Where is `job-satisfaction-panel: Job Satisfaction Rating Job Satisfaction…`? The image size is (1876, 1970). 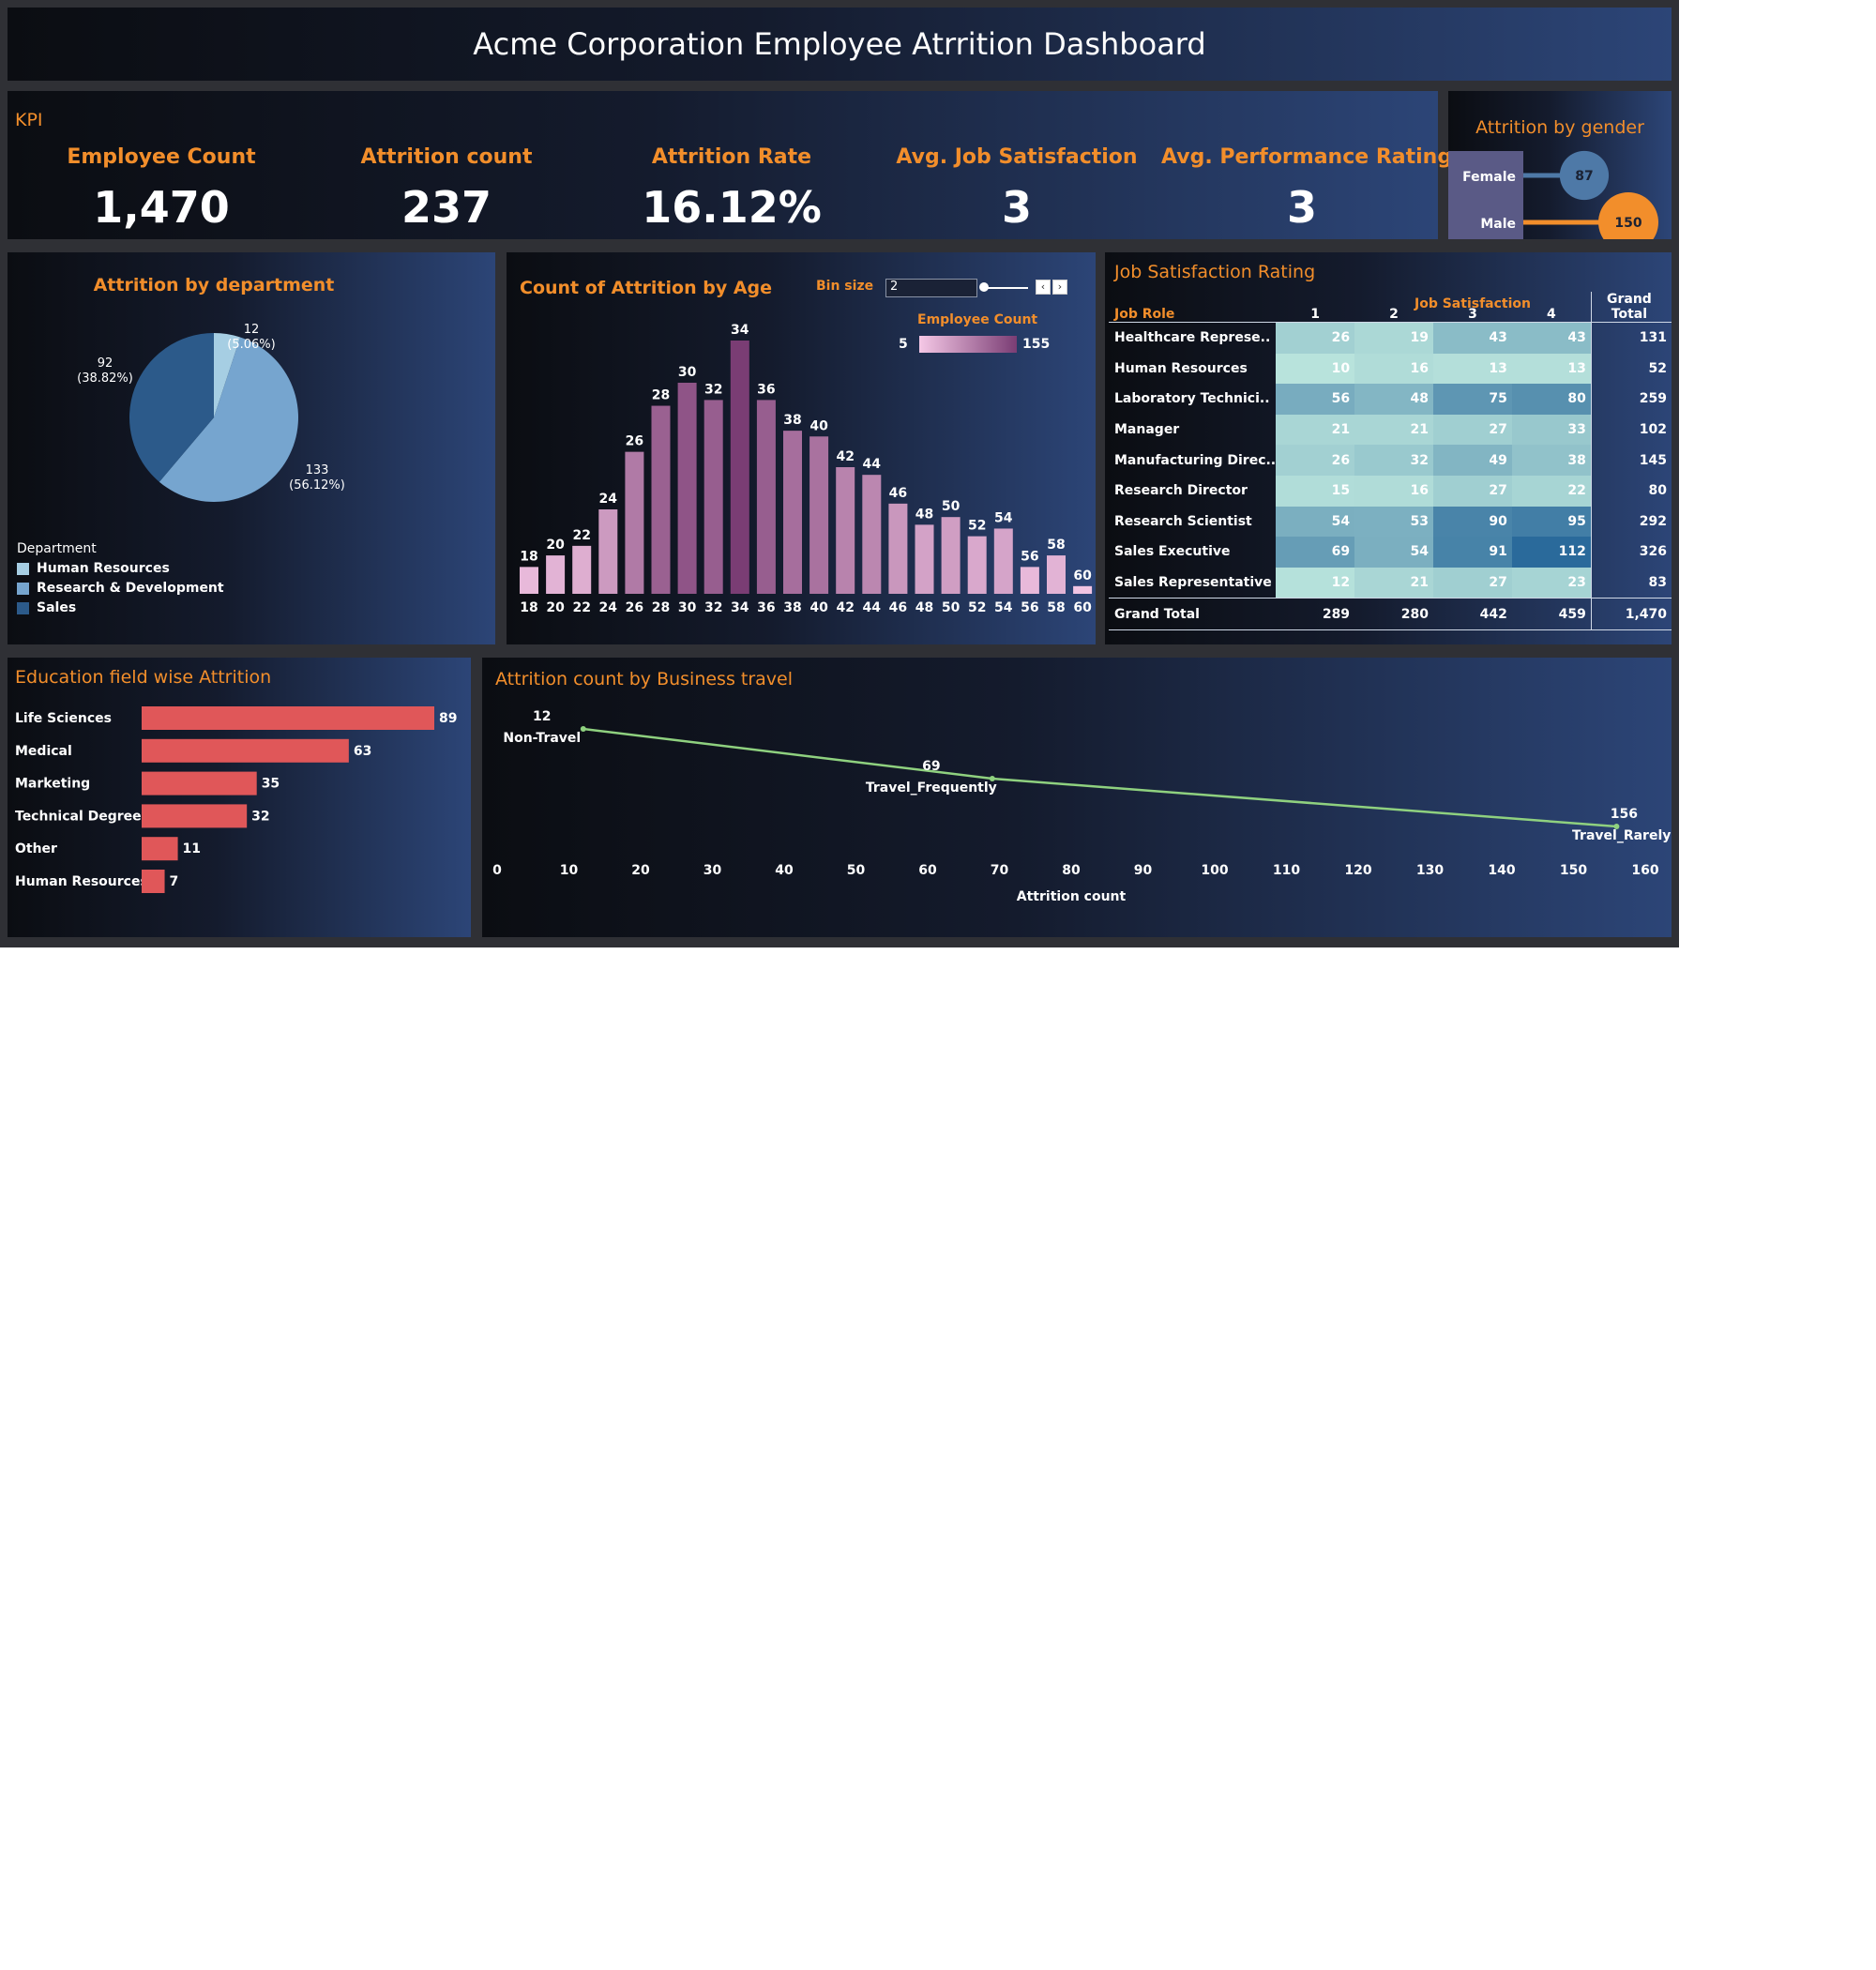 job-satisfaction-panel: Job Satisfaction Rating Job Satisfaction… is located at coordinates (1388, 448).